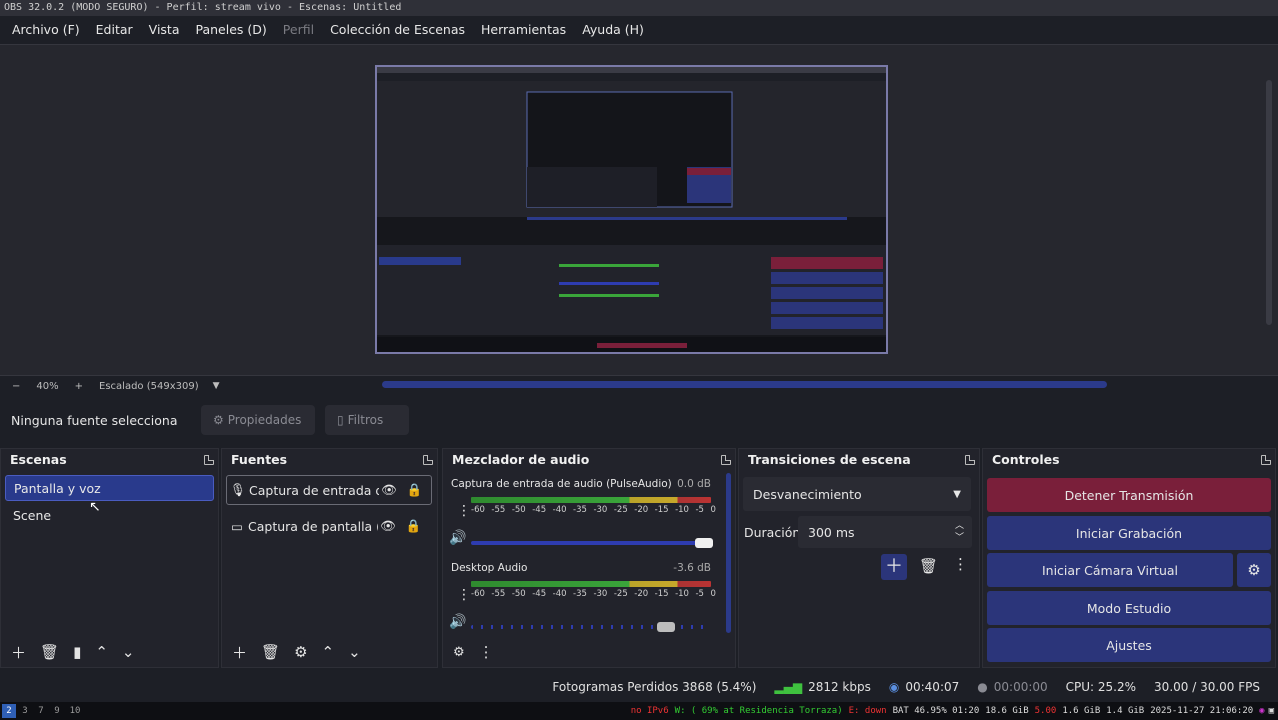  Describe the element at coordinates (957, 494) in the screenshot. I see `chevron-down-icon: ▼` at that location.